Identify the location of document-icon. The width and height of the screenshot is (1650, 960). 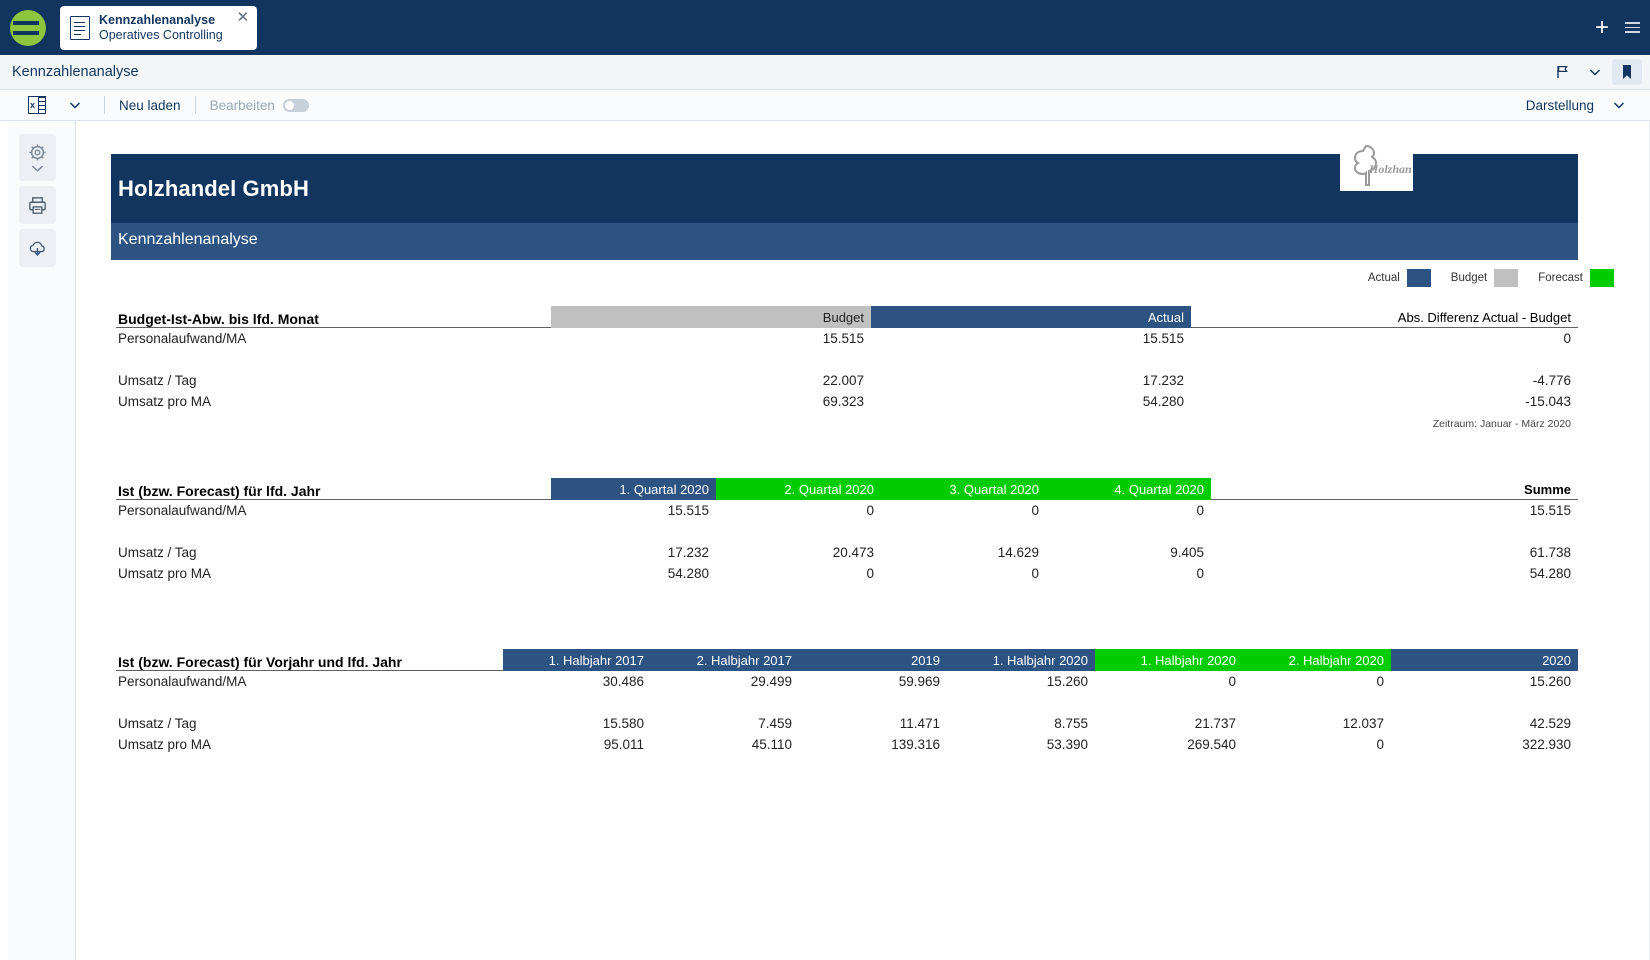
(80, 27).